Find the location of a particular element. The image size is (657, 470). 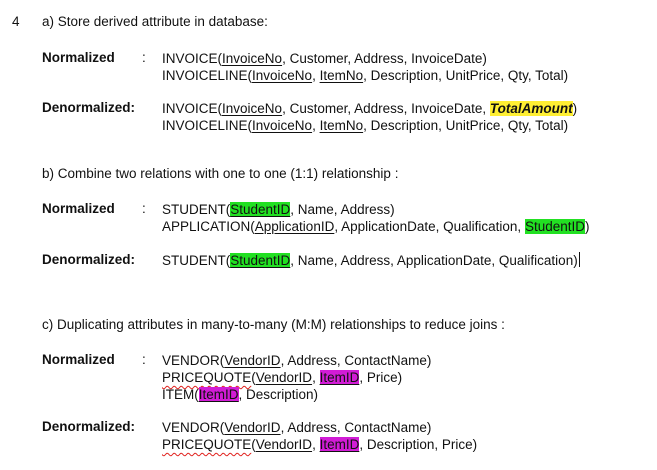

section-a-header: a) Store derived attribute in database: is located at coordinates (155, 21).